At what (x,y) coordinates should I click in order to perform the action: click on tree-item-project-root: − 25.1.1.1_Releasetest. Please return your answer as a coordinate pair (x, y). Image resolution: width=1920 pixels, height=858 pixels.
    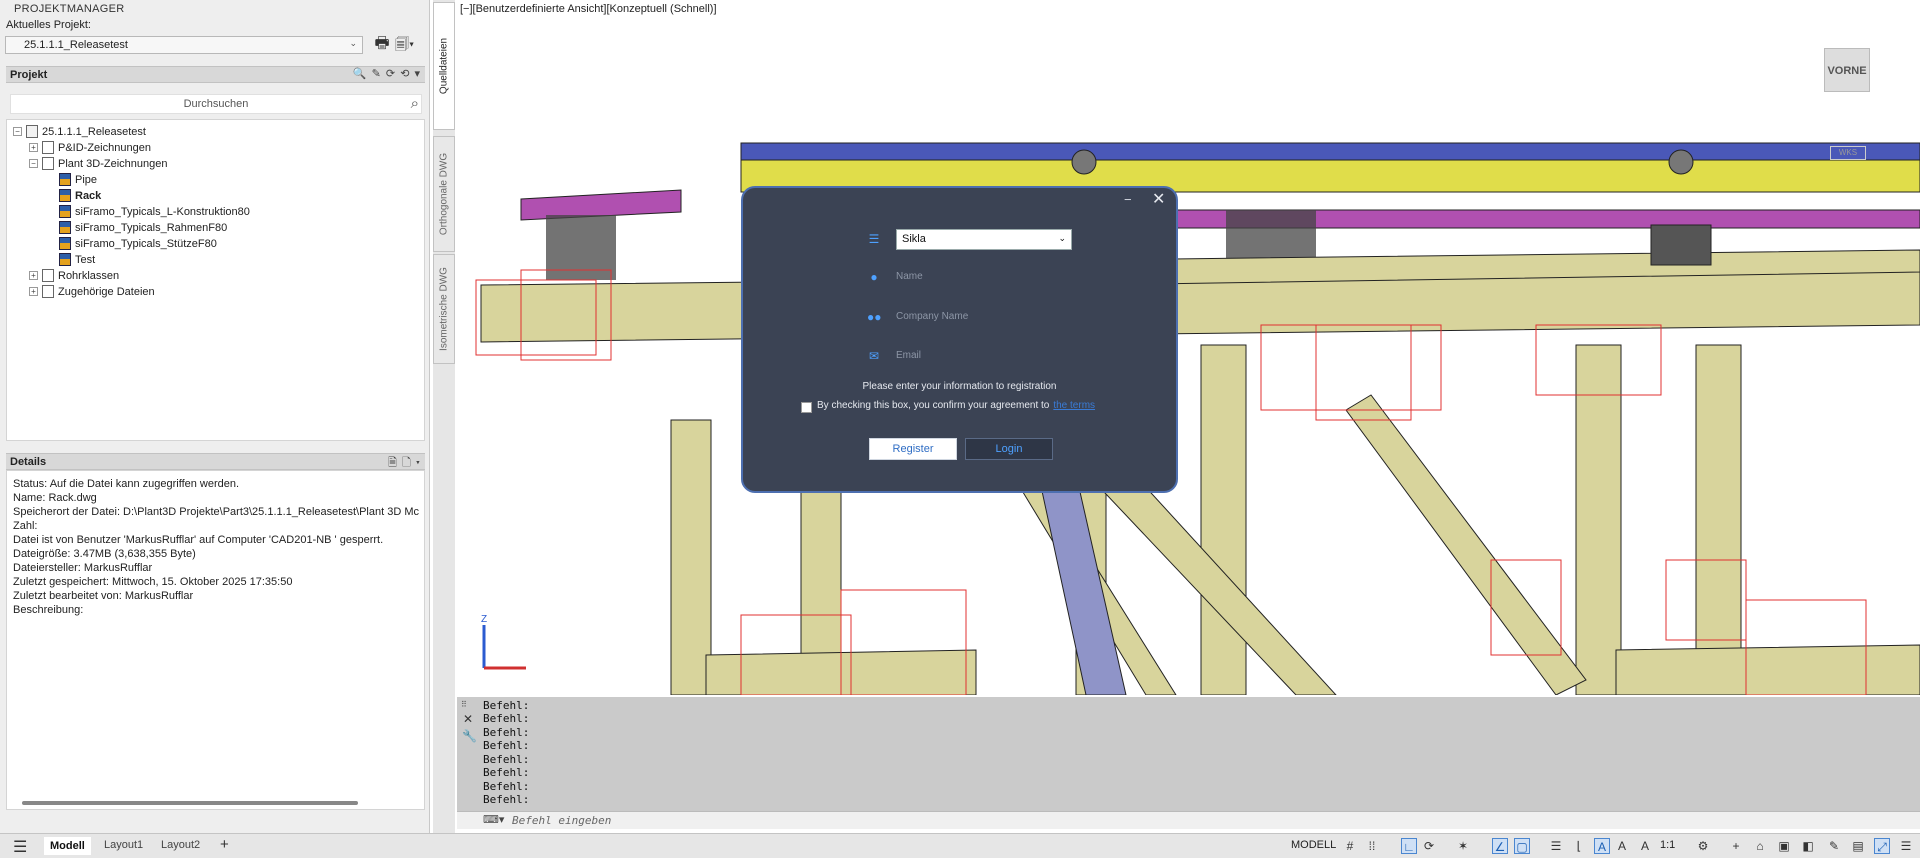
    Looking at the image, I should click on (79, 131).